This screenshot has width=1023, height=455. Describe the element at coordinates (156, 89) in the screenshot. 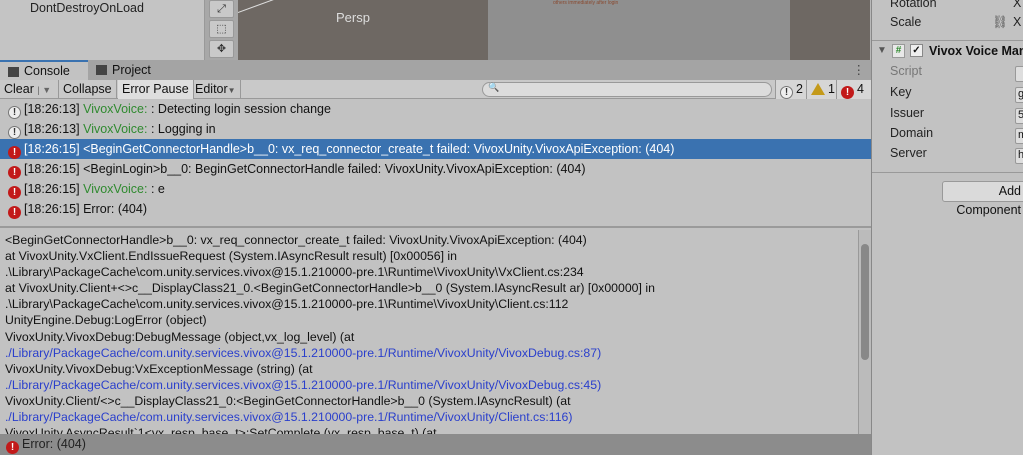

I see `error-pause-button: Error Pause` at that location.